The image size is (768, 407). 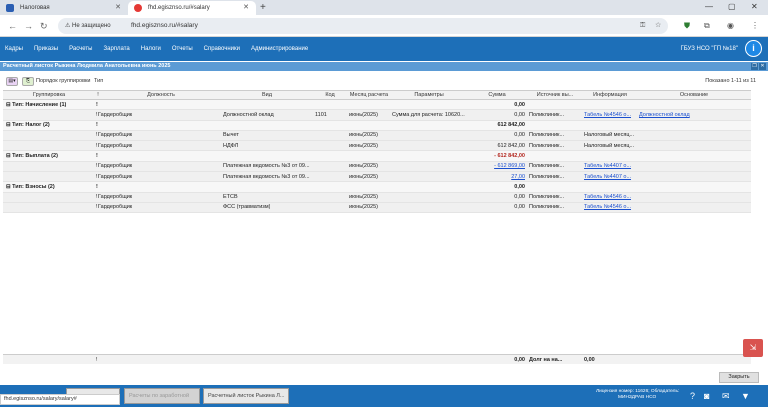 What do you see at coordinates (664, 115) in the screenshot?
I see `cell-basis-link: Должностной оклад` at bounding box center [664, 115].